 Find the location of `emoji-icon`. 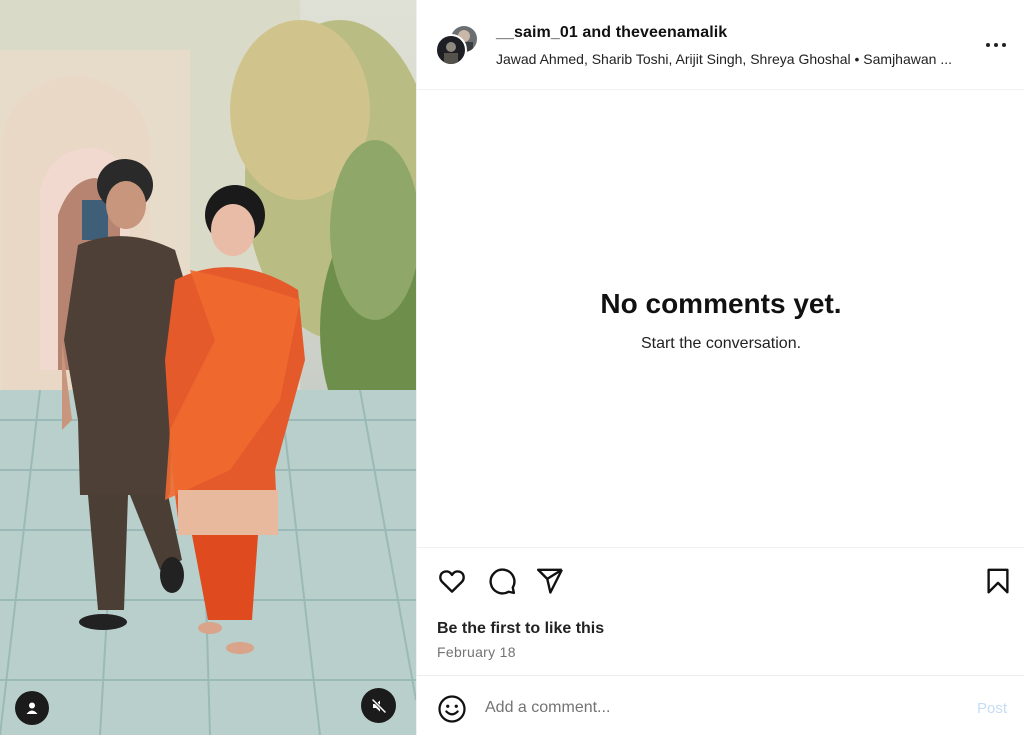

emoji-icon is located at coordinates (452, 709).